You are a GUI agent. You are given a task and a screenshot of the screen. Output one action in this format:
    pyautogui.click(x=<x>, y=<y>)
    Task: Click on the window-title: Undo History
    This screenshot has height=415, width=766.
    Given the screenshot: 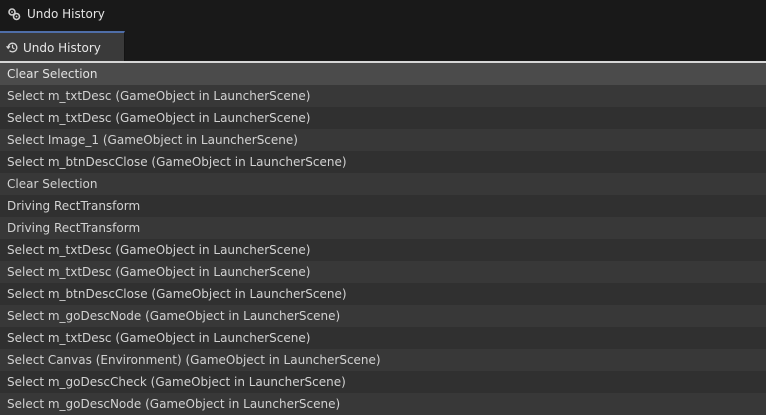 What is the action you would take?
    pyautogui.click(x=66, y=13)
    